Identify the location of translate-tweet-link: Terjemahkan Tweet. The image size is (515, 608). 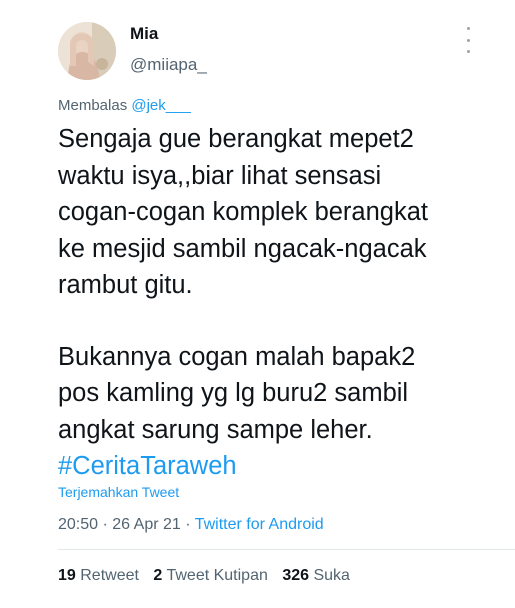
(118, 492).